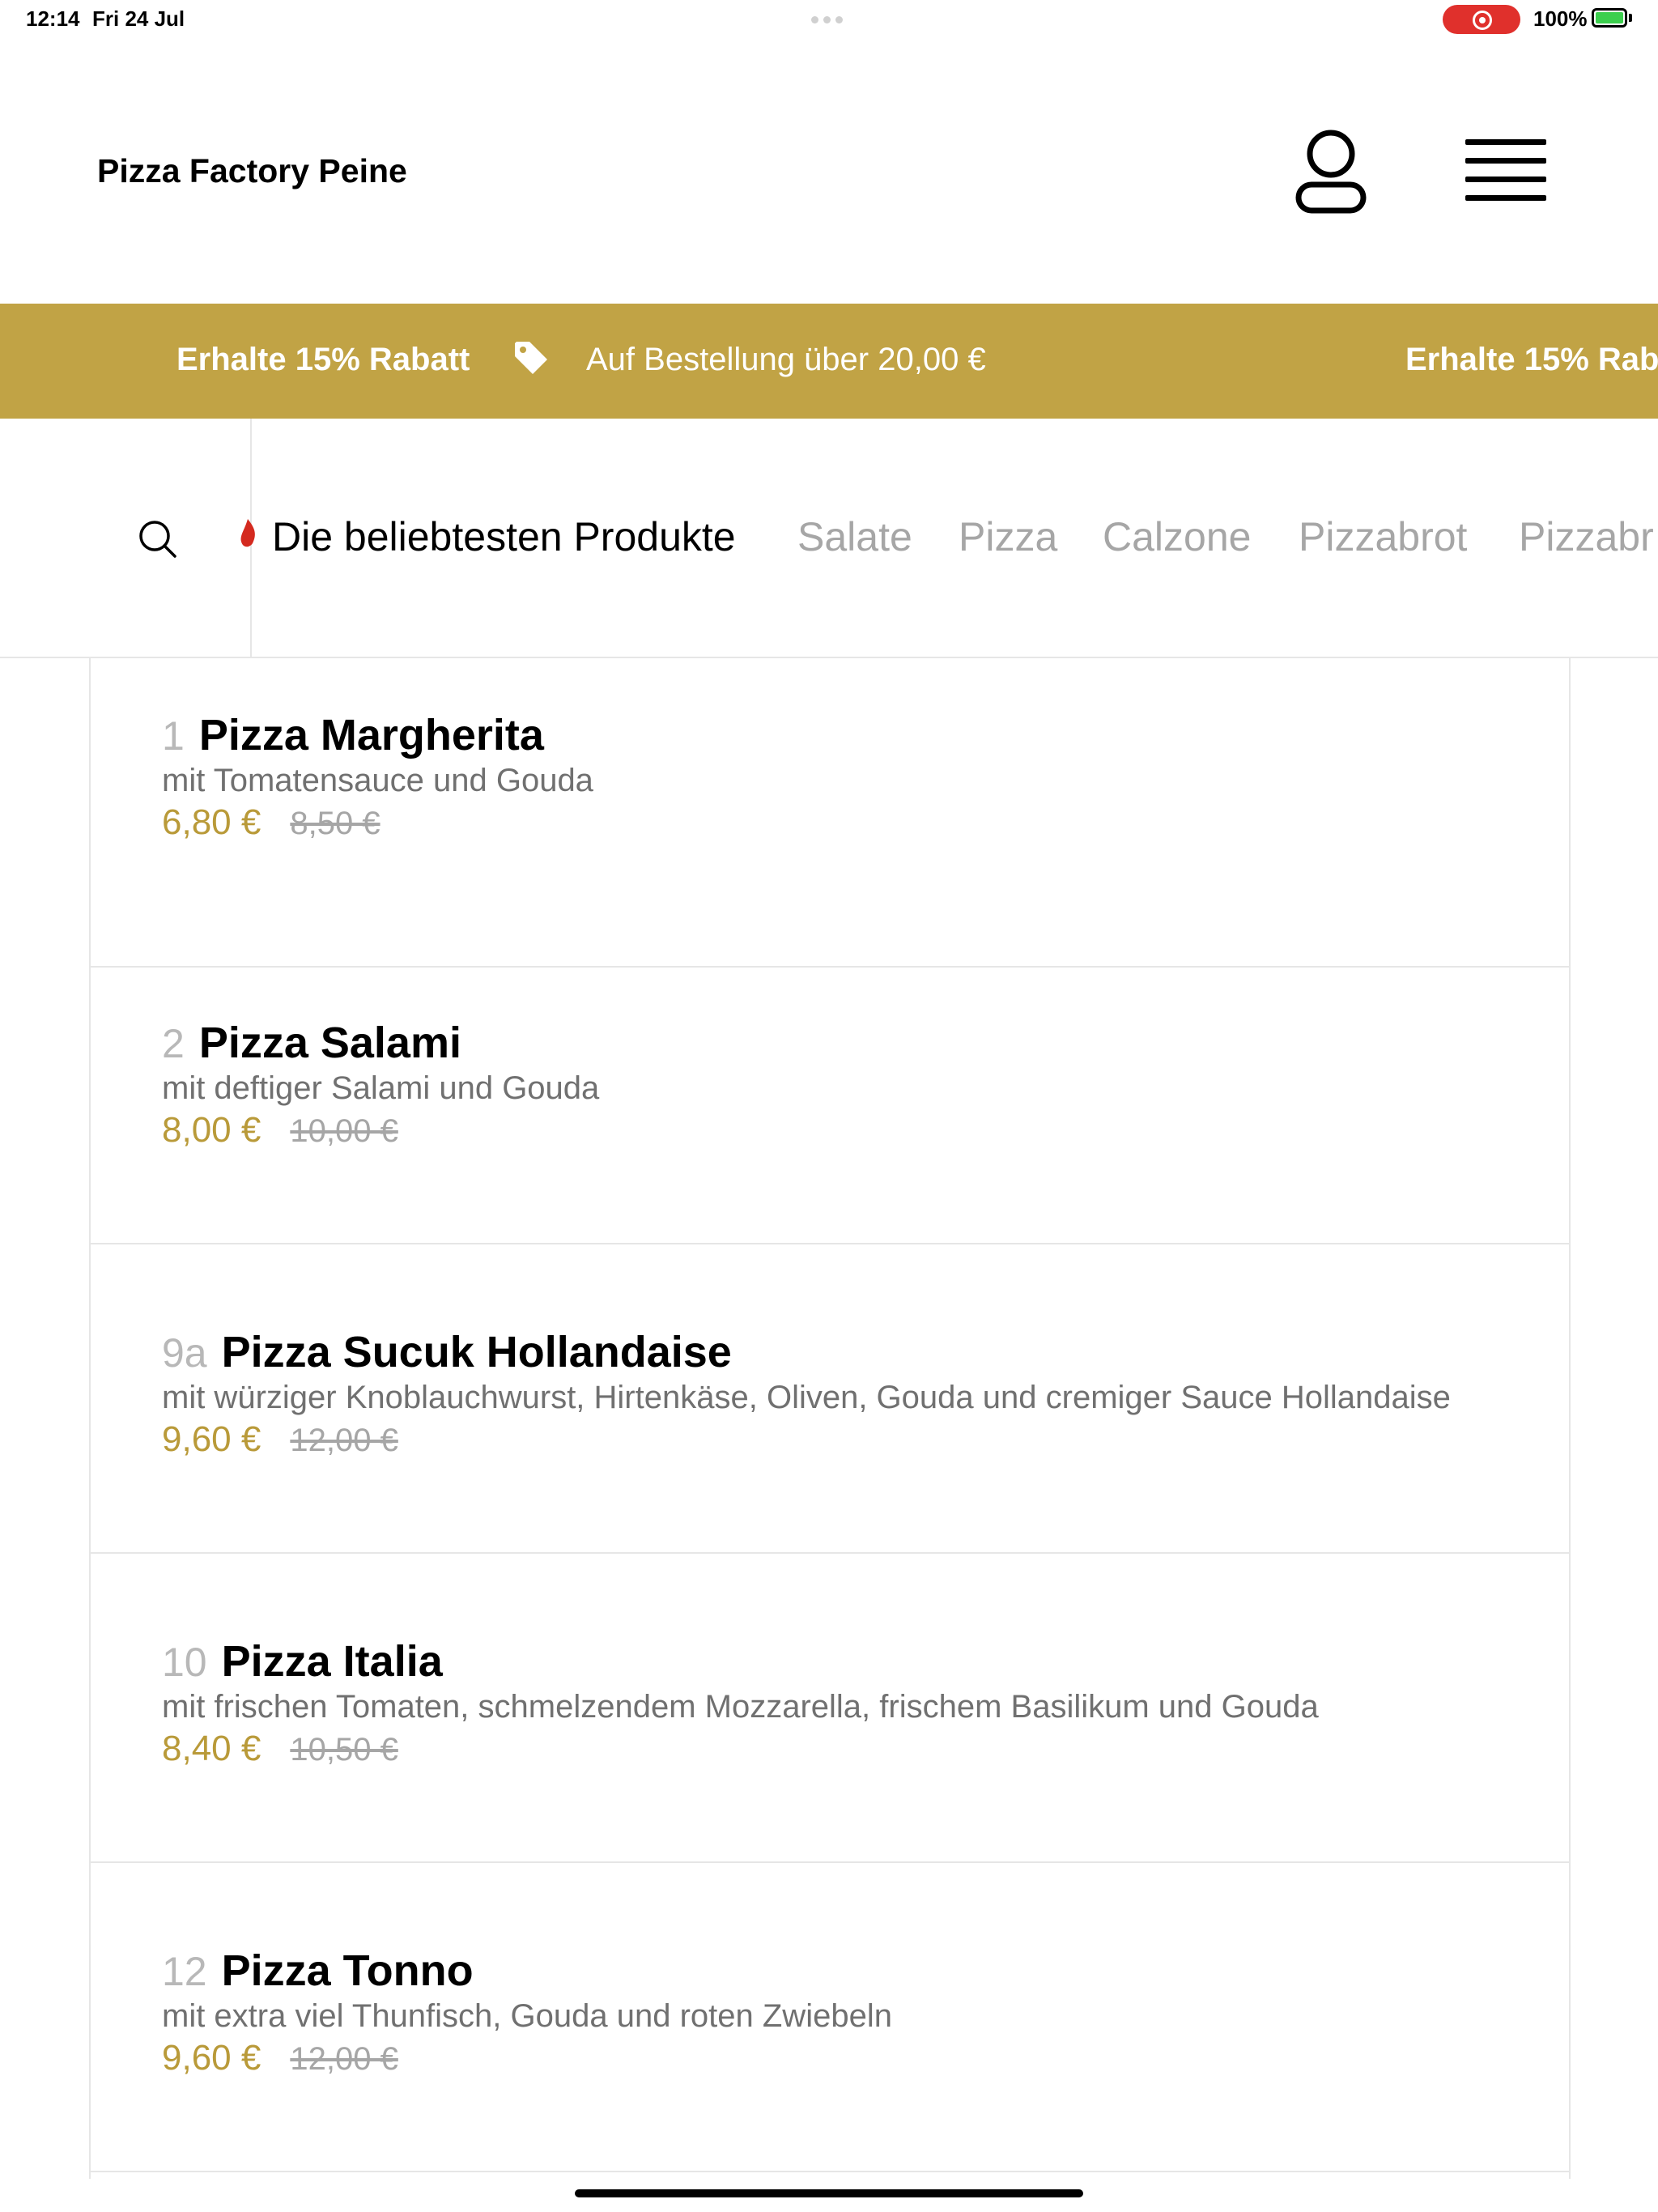  What do you see at coordinates (1630, 18) in the screenshot?
I see `battery-tip` at bounding box center [1630, 18].